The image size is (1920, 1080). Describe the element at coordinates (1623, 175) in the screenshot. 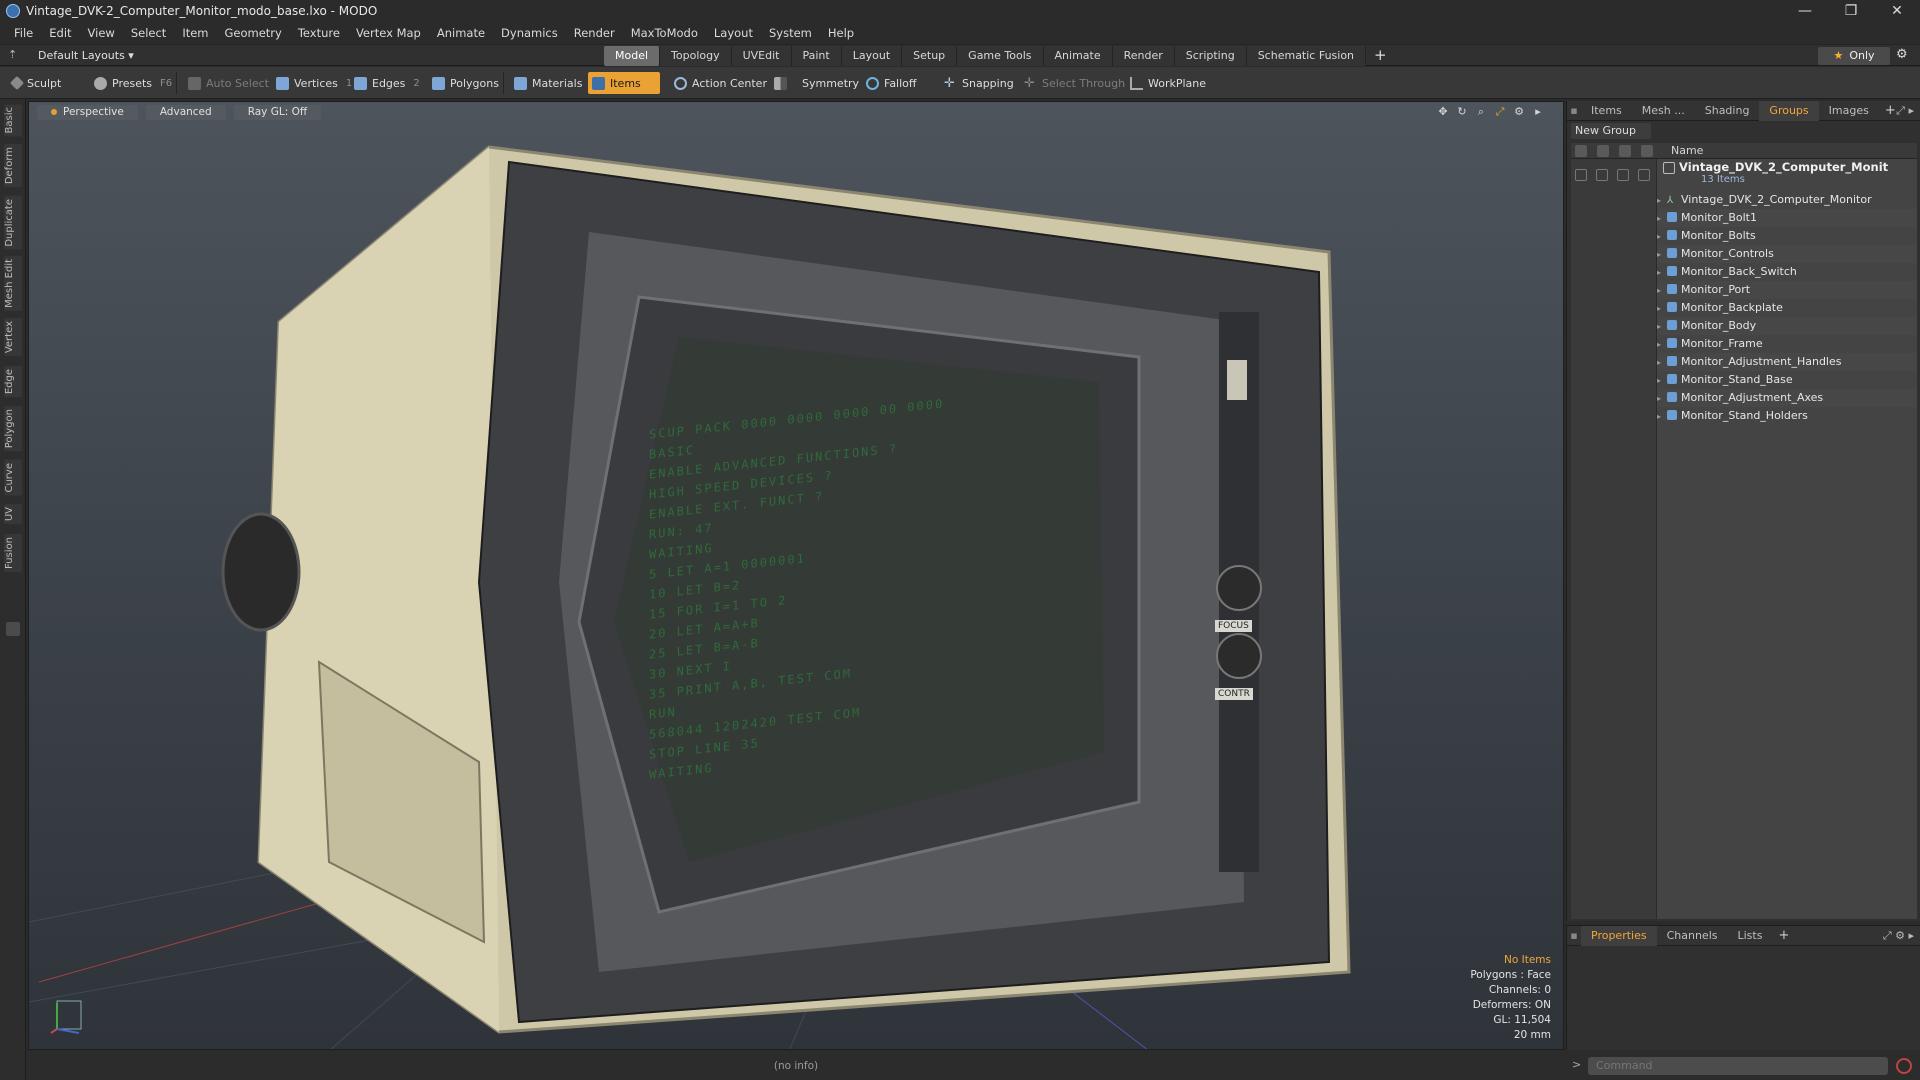

I see `lock-icon` at that location.